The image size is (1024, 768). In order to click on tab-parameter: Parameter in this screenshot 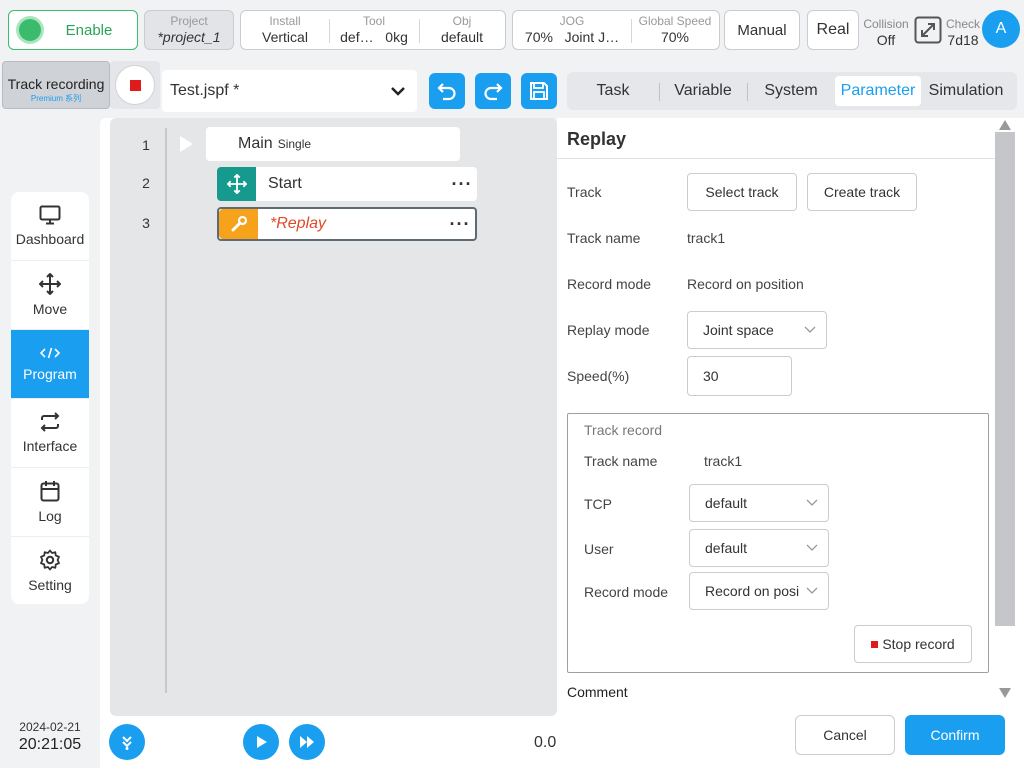, I will do `click(878, 91)`.